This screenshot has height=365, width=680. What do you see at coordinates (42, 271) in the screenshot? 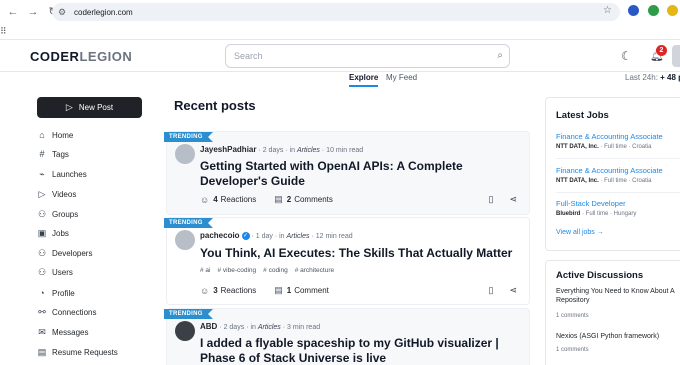
I see `users-icon: ⚇` at bounding box center [42, 271].